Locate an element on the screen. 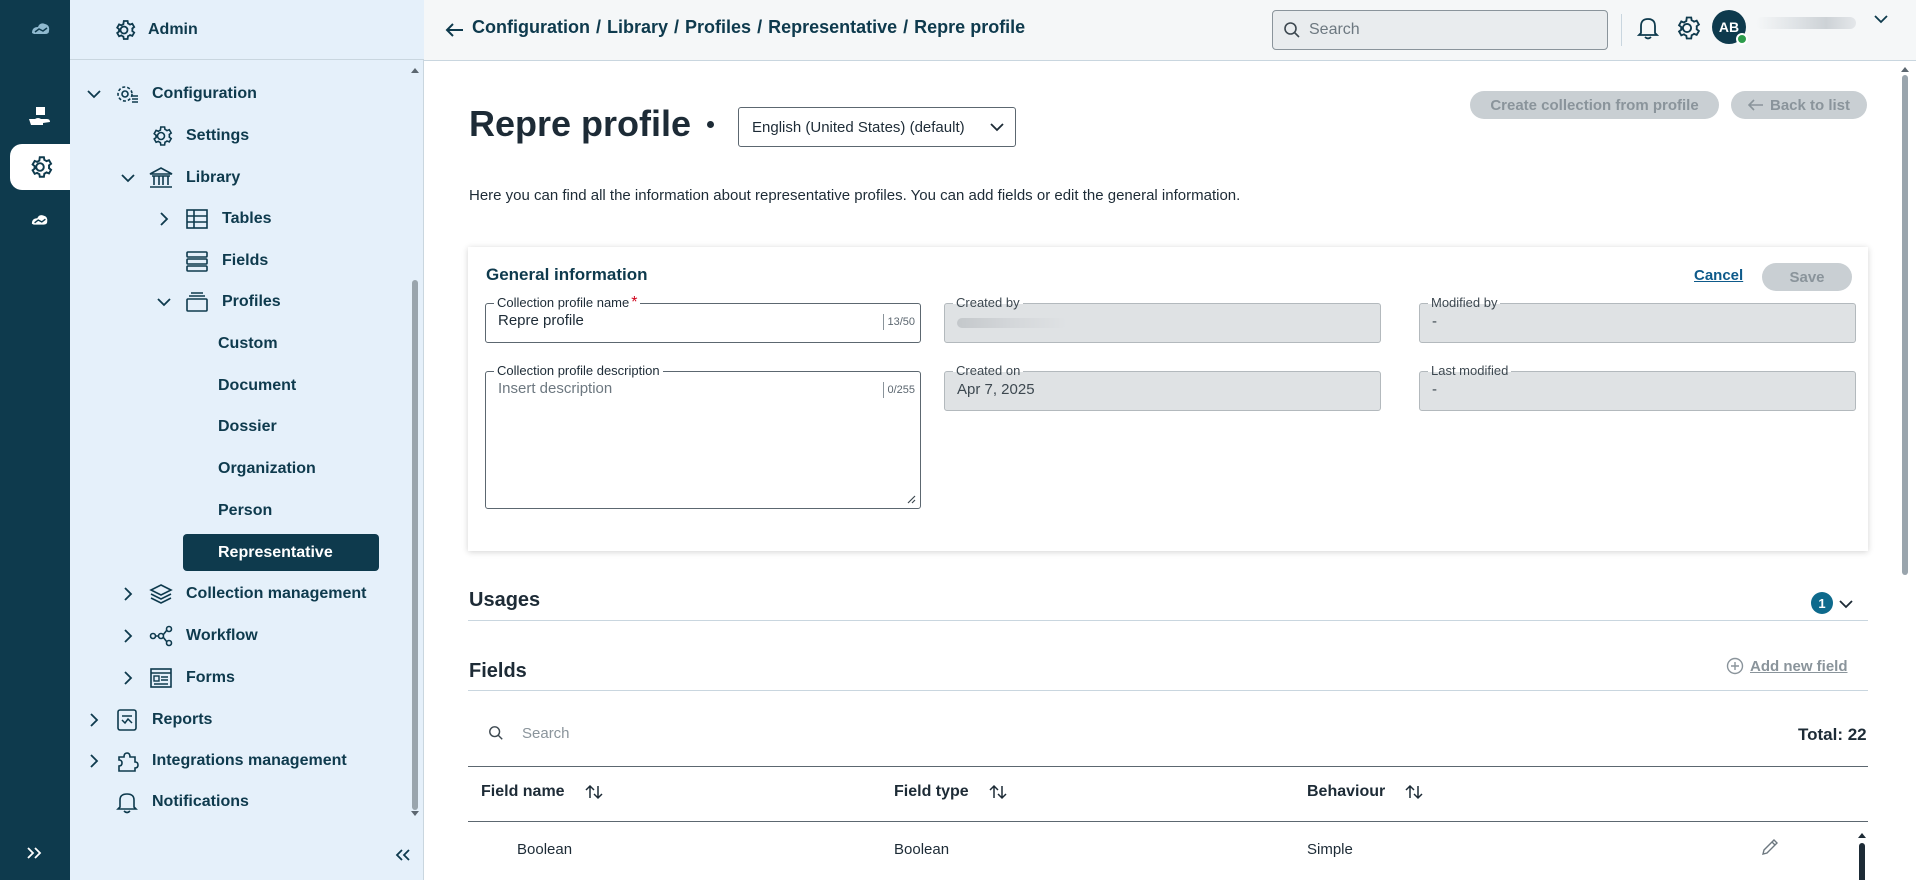 This screenshot has height=880, width=1916. sidebar-item-notifications: Notifications is located at coordinates (181, 802).